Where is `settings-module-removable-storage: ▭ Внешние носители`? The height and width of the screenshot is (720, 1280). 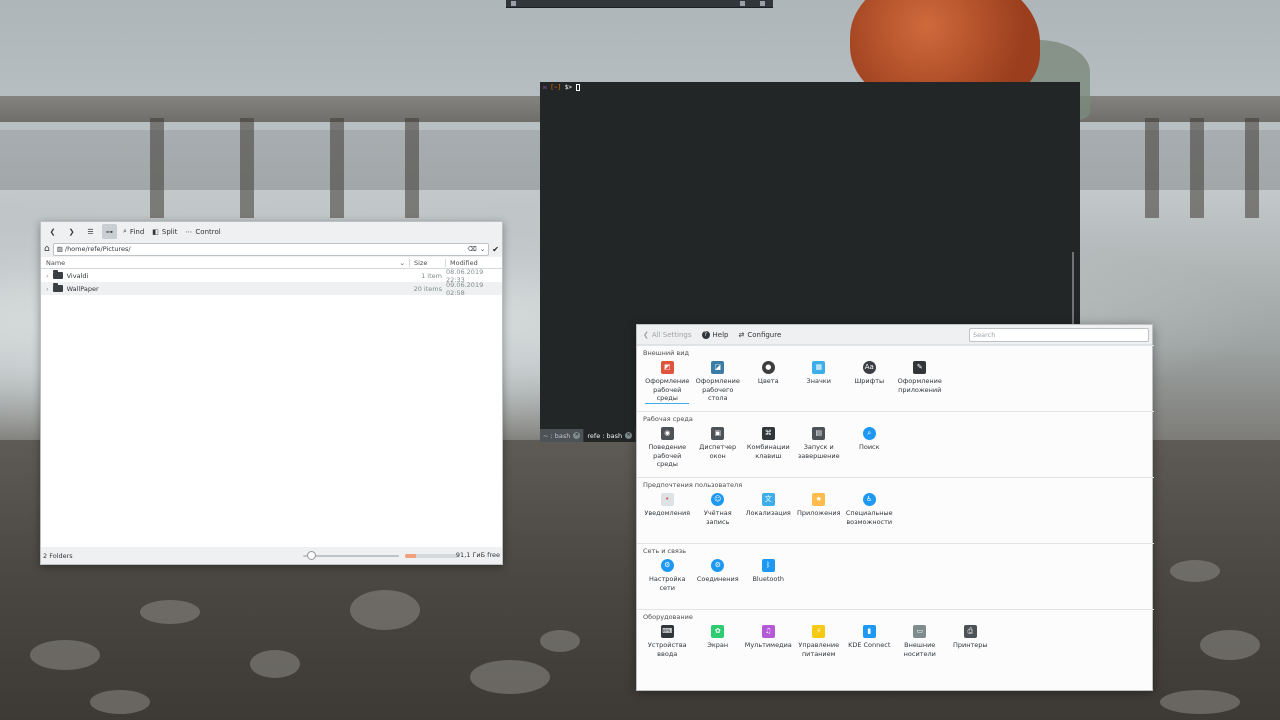
settings-module-removable-storage: ▭ Внешние носители is located at coordinates (920, 641).